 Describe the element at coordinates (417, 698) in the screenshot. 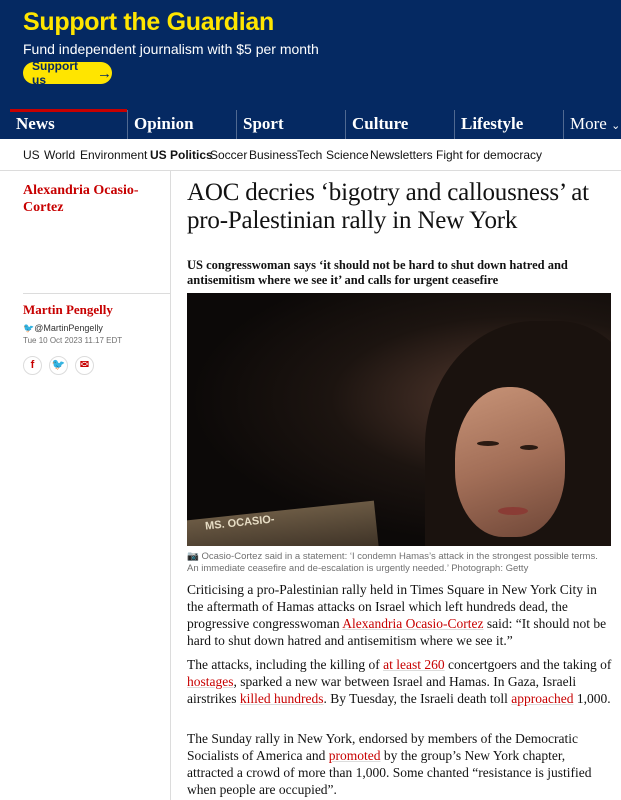

I see `paragraph-text: . By Tuesday, the Israeli death toll` at that location.